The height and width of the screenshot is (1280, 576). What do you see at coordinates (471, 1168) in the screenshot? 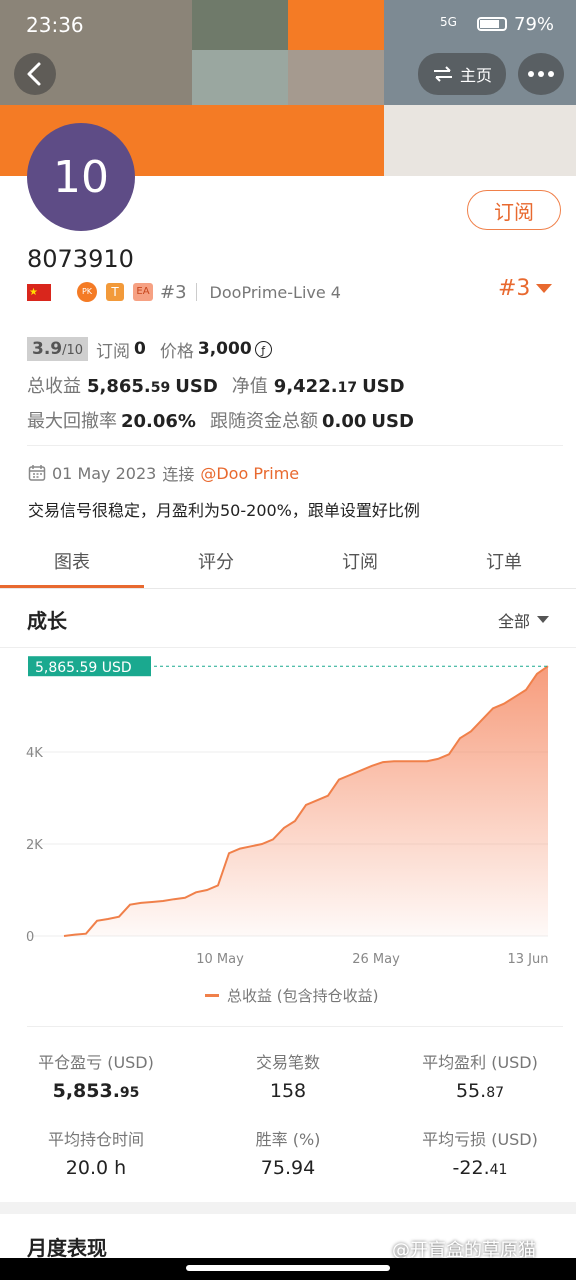
I see `avg-loss-int: -22.` at bounding box center [471, 1168].